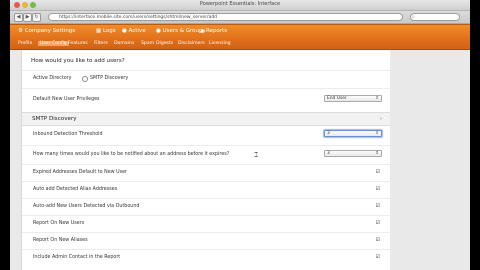  Describe the element at coordinates (78, 43) in the screenshot. I see `subnav-features: Features` at that location.